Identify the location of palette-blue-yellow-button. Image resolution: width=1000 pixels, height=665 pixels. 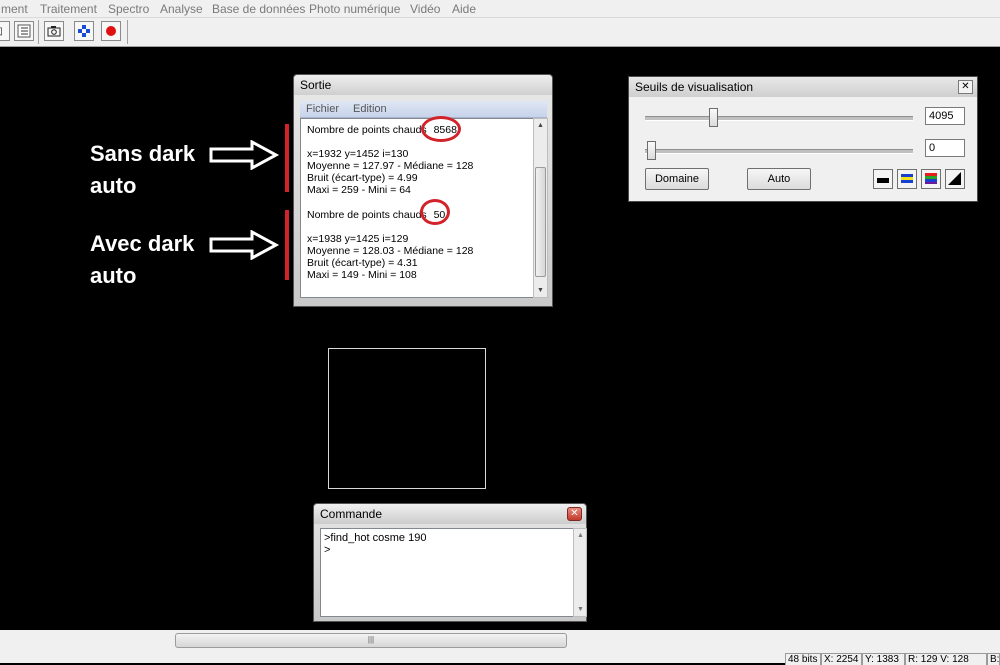
(907, 179).